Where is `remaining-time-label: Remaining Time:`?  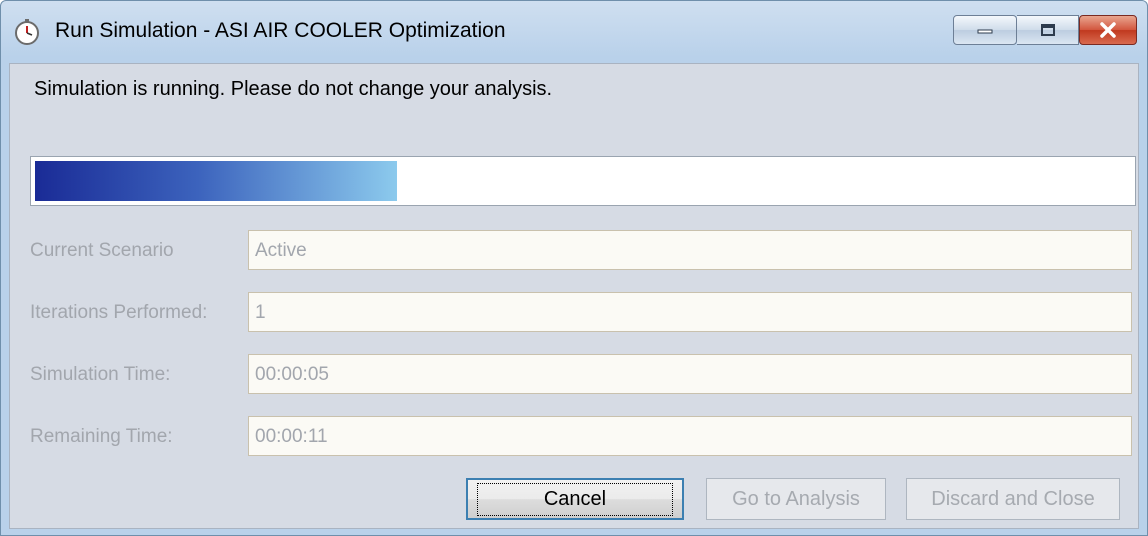 remaining-time-label: Remaining Time: is located at coordinates (101, 436).